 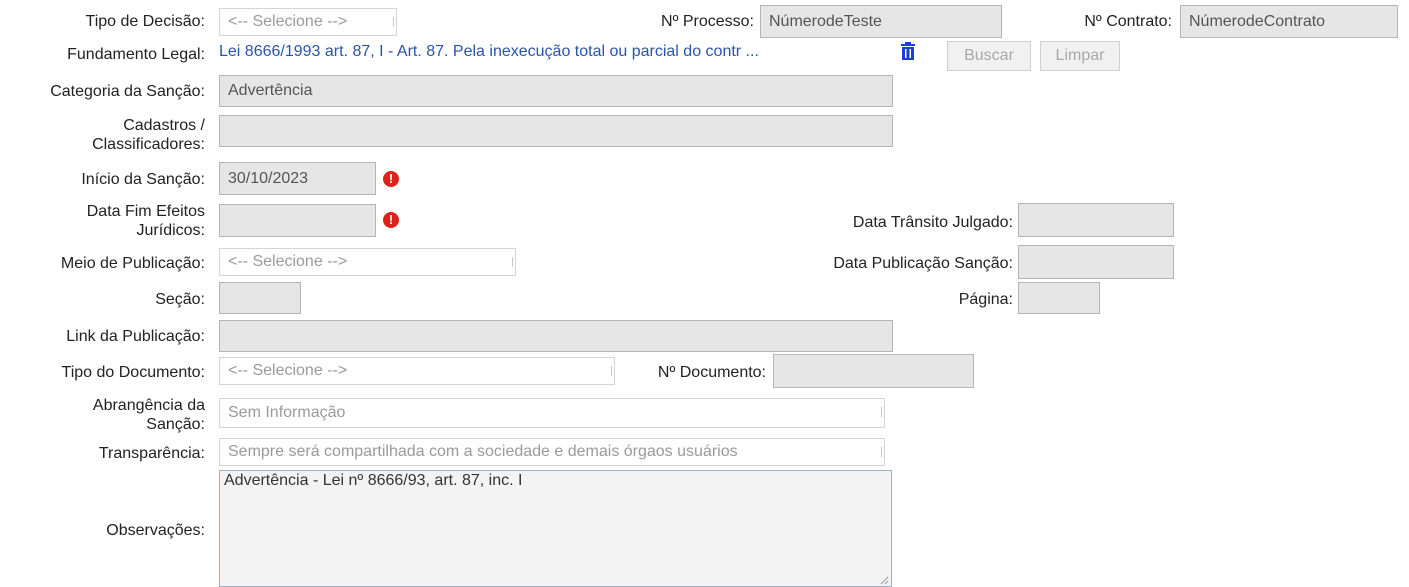 What do you see at coordinates (707, 21) in the screenshot?
I see `processo-label: Nº Processo:` at bounding box center [707, 21].